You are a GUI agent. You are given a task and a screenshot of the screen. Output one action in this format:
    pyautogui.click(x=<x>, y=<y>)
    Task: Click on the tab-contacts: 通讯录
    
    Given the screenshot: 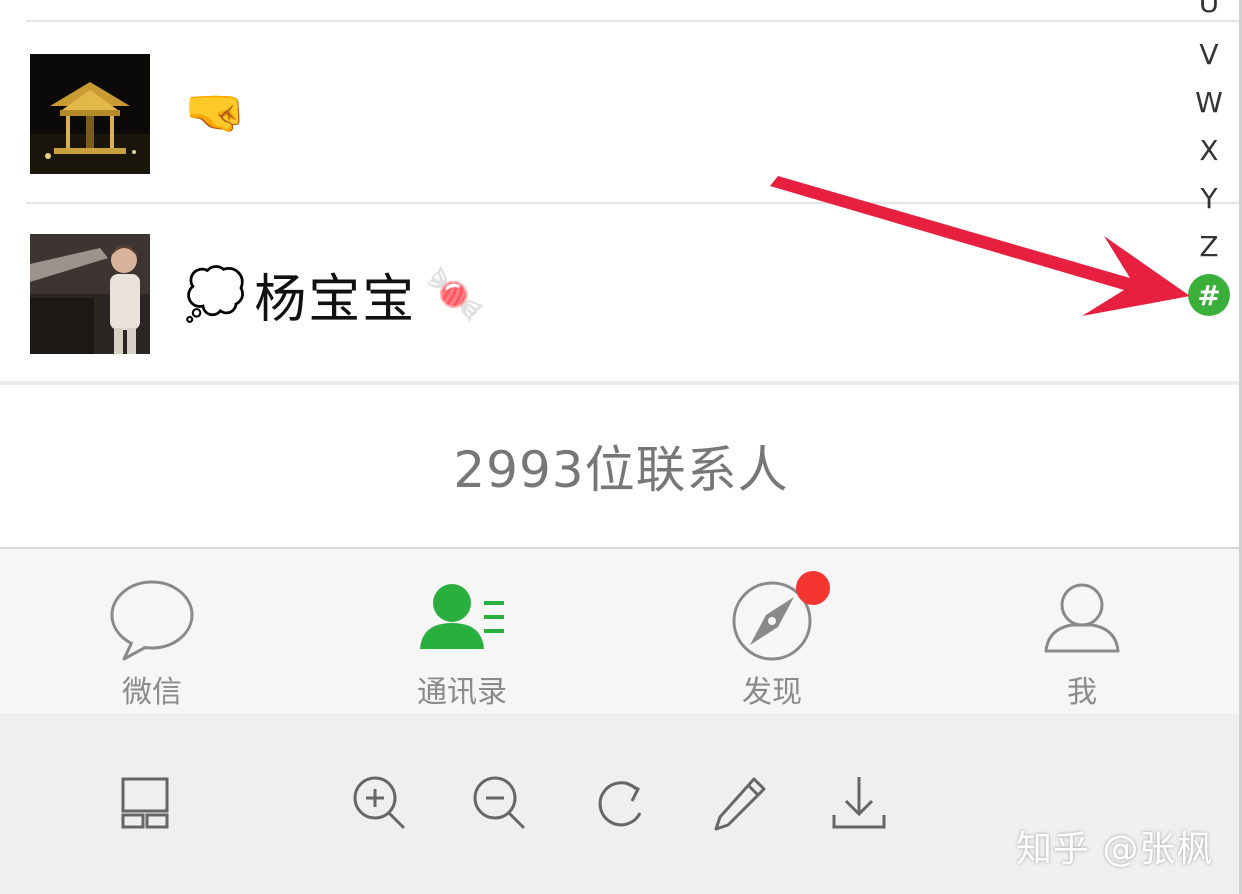 What is the action you would take?
    pyautogui.click(x=462, y=632)
    